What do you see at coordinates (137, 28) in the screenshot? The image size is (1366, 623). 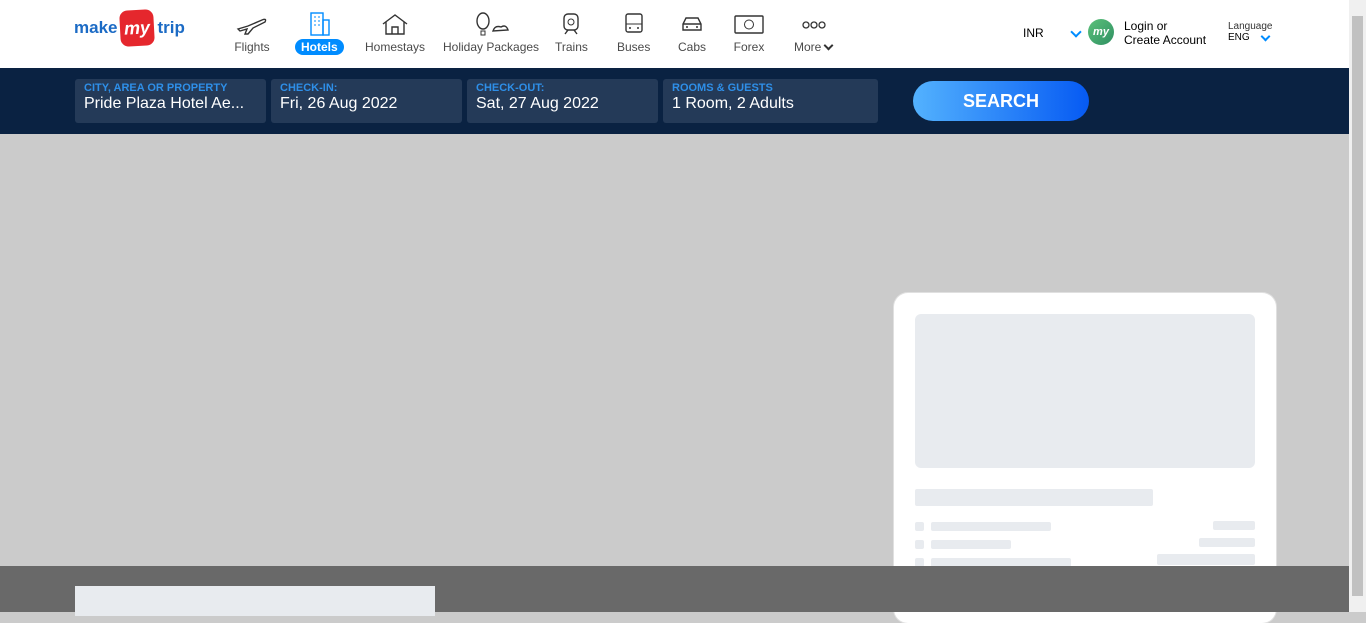 I see `logo-badge: my` at bounding box center [137, 28].